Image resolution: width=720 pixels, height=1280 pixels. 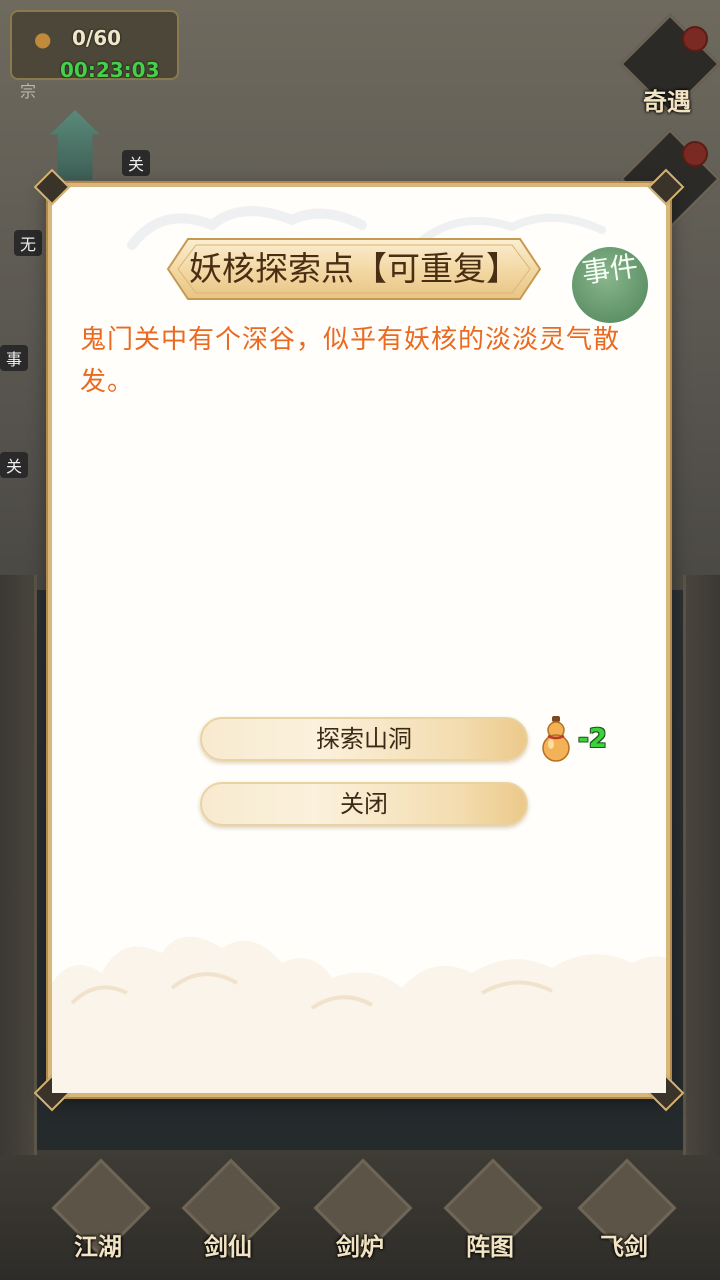 What do you see at coordinates (667, 102) in the screenshot?
I see `adventure-label: 奇遇` at bounding box center [667, 102].